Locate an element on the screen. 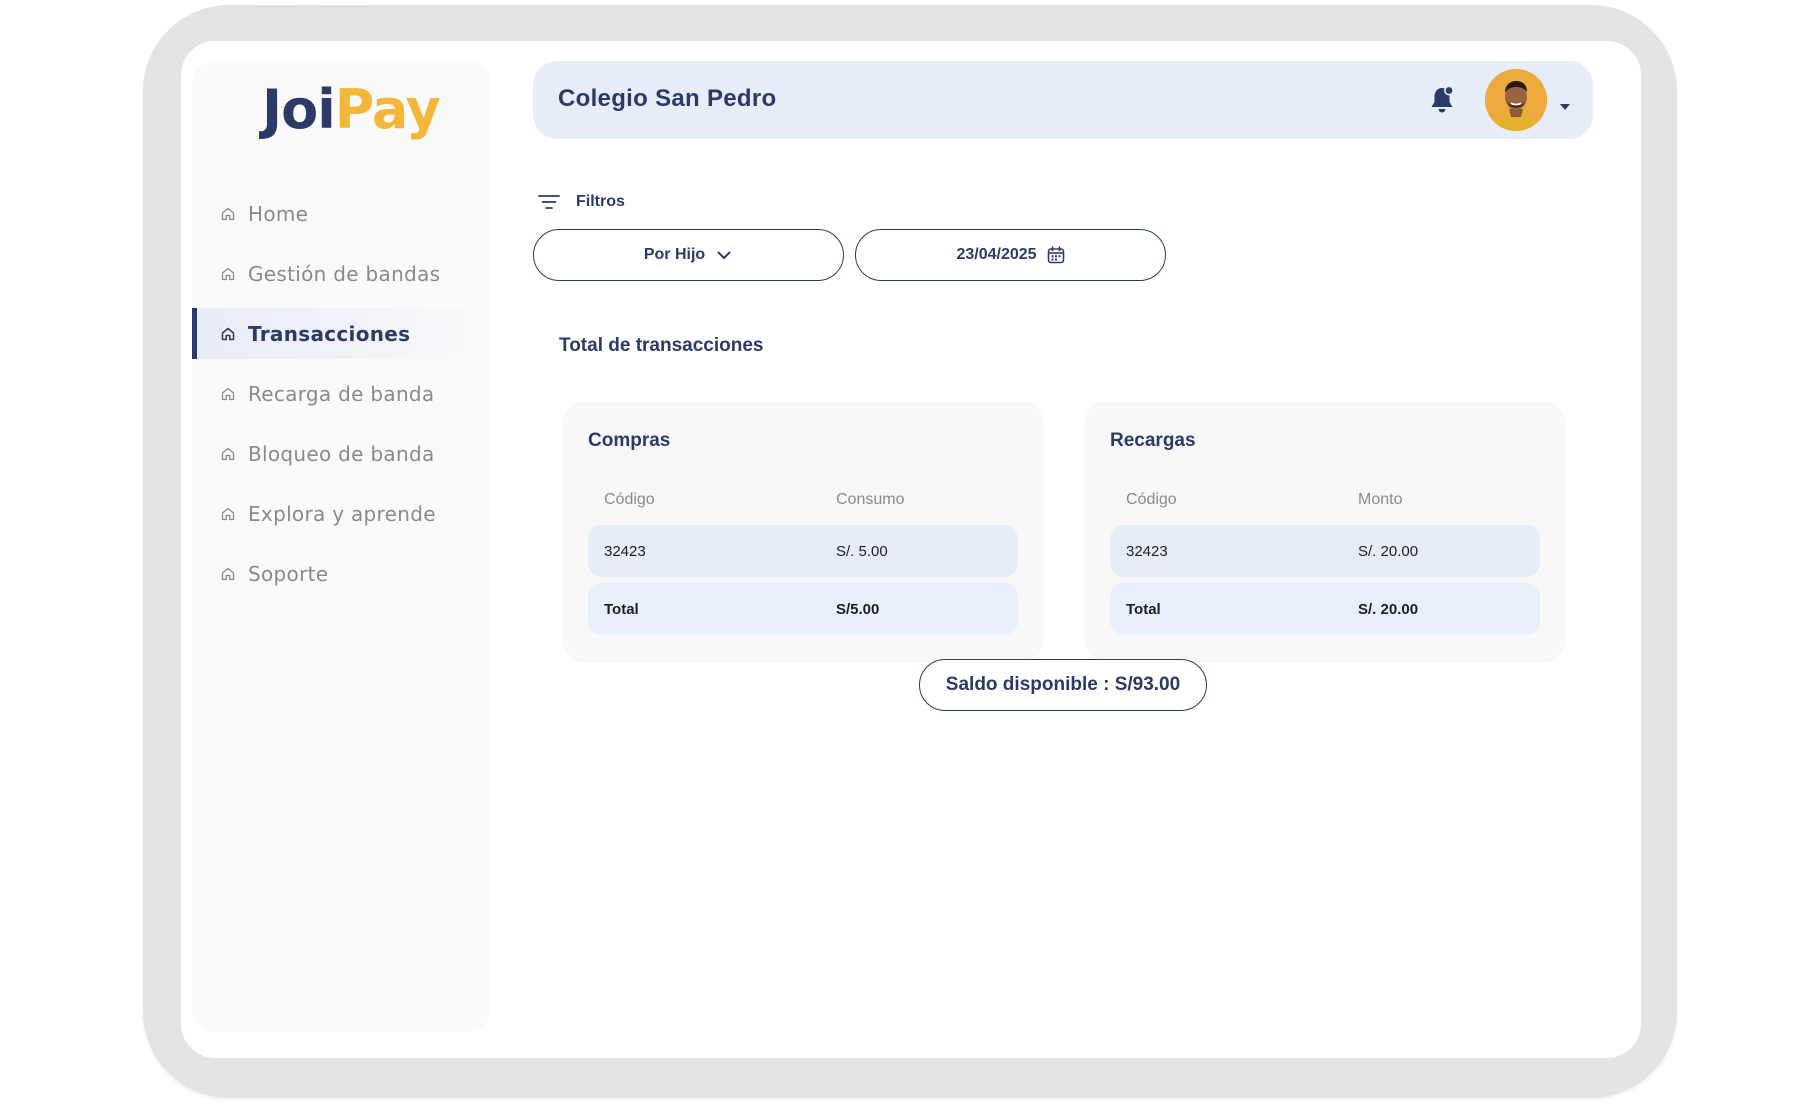 The height and width of the screenshot is (1109, 1800). available-balance-text: Saldo disponible : S/93.00 is located at coordinates (1063, 684).